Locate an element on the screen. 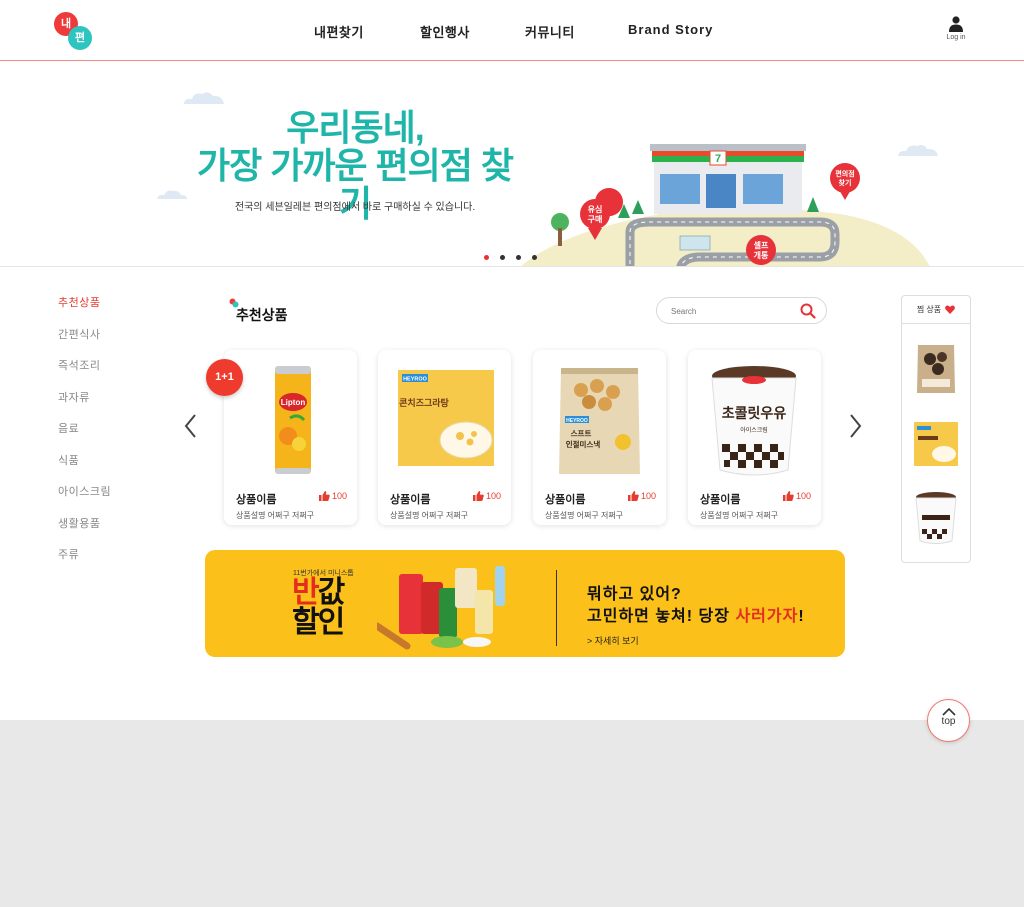 The image size is (1024, 907). promo-headline-2-pre: 고민하면 놓쳐! 당장 is located at coordinates (661, 616).